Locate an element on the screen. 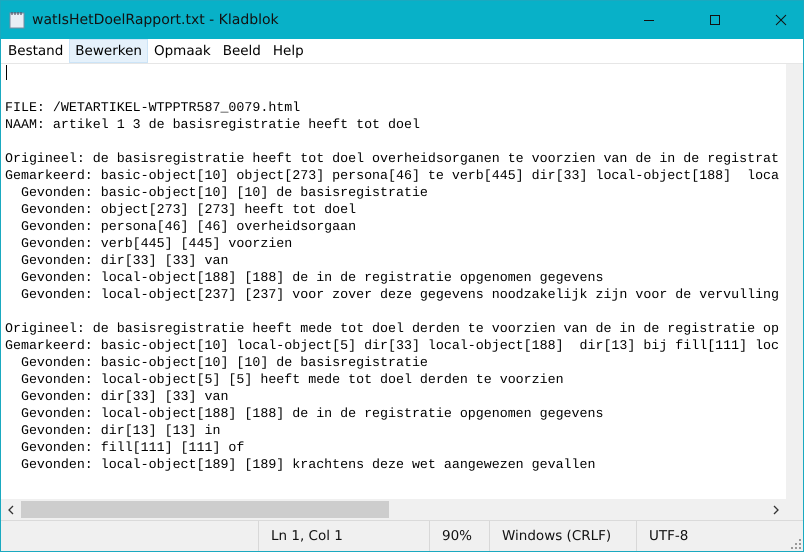 The image size is (804, 552). status-text: 90% is located at coordinates (459, 536).